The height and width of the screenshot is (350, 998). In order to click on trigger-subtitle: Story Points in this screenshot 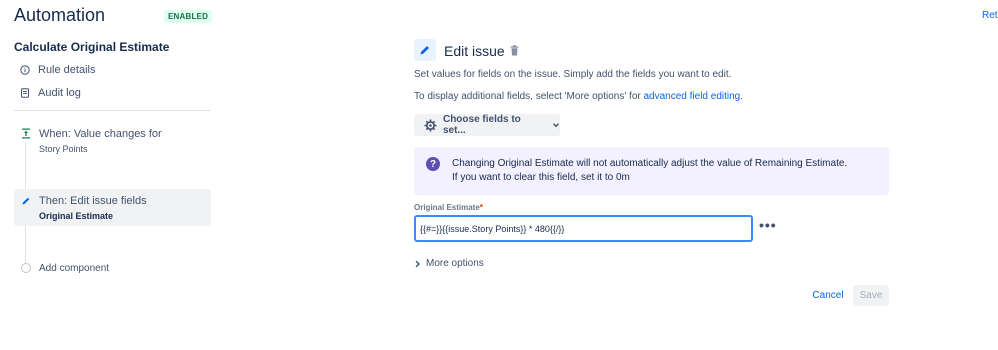, I will do `click(63, 149)`.